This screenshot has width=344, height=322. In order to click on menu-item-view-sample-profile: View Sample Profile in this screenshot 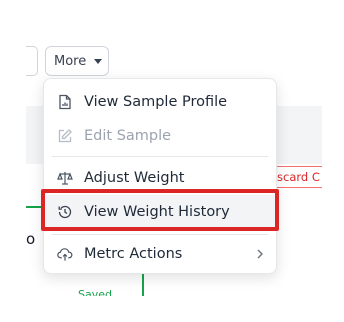, I will do `click(160, 102)`.